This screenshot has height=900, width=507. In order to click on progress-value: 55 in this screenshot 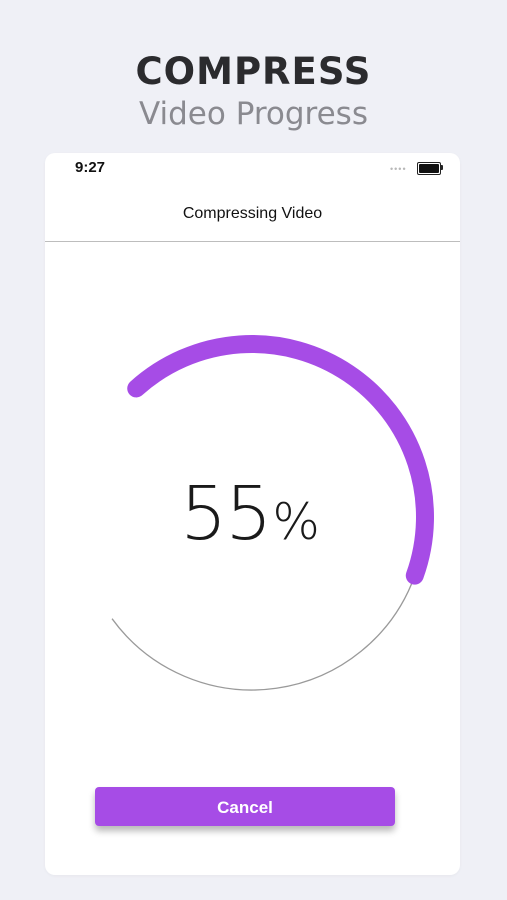, I will do `click(226, 514)`.